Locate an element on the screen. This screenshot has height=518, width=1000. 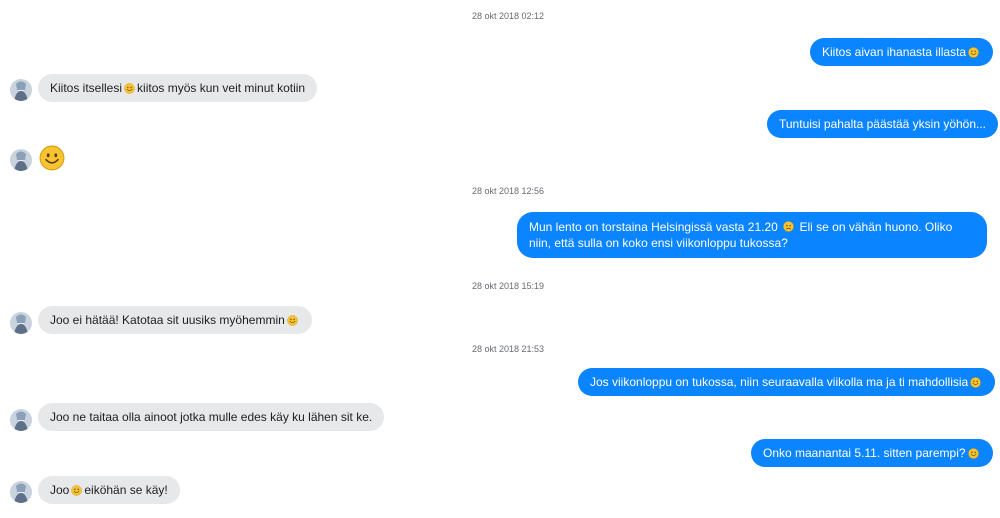
message-bubble-outgoing: Kiitos aivan ihanasta illasta is located at coordinates (902, 52).